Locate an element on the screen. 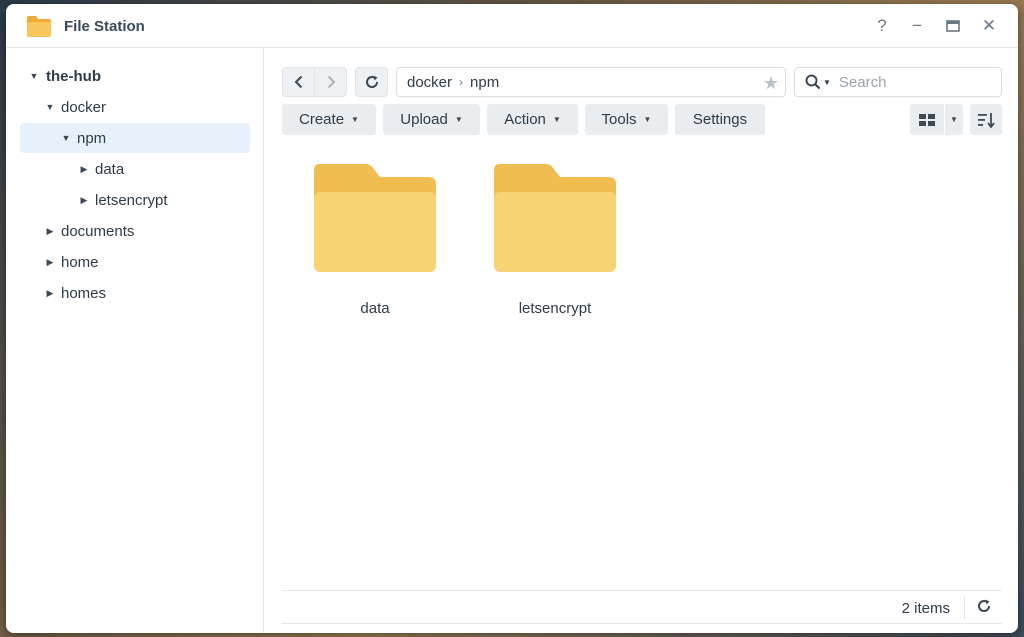  tree-item-label: npm is located at coordinates (92, 138).